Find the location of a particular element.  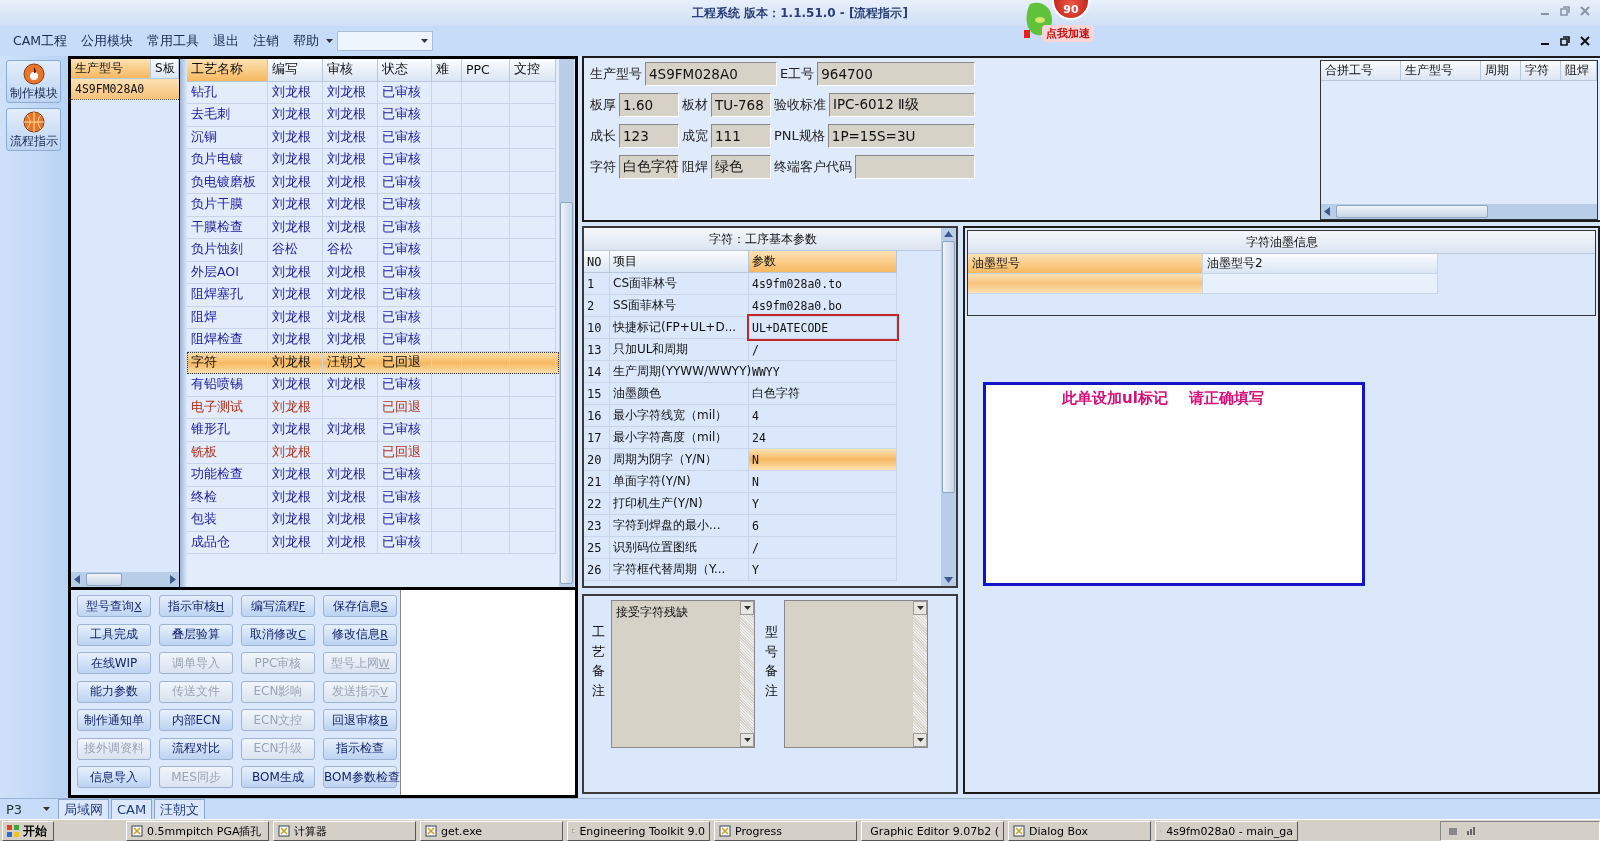

speed-label: 点我加速 is located at coordinates (1068, 33).